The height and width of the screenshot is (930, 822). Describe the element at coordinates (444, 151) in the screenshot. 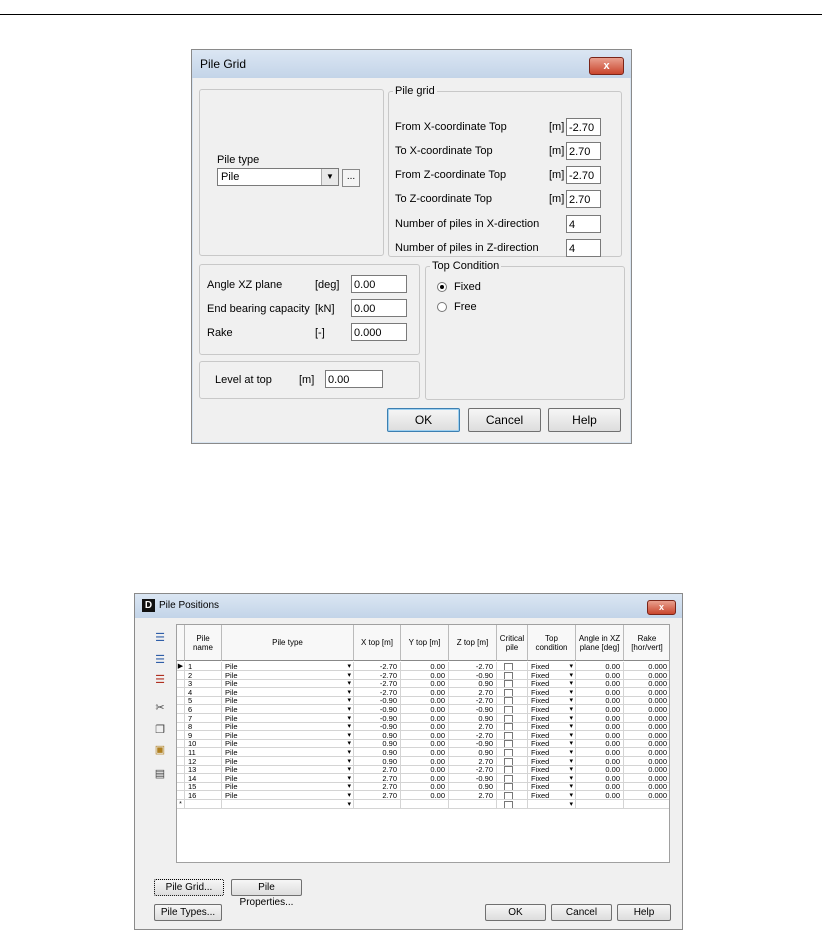

I see `grid-field-label: To X-coordinate Top` at that location.